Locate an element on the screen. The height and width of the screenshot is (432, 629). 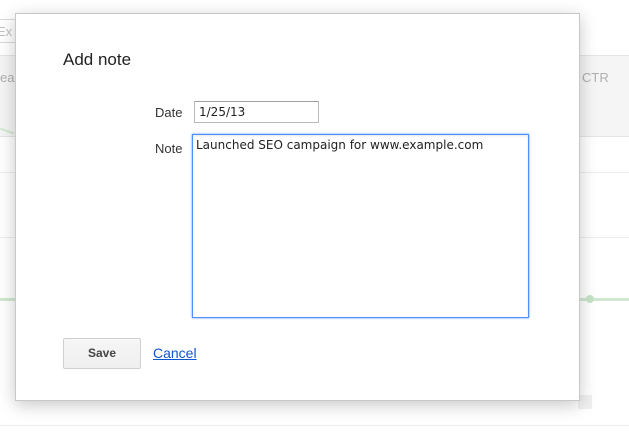
background-box is located at coordinates (585, 402).